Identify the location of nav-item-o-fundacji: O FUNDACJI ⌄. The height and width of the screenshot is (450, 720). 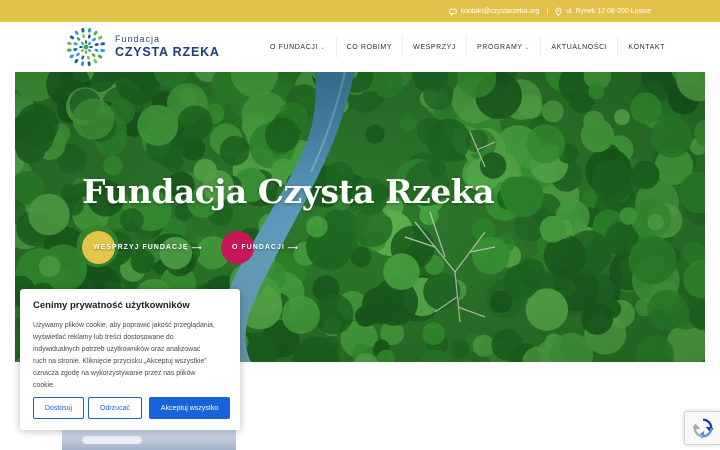
(298, 47).